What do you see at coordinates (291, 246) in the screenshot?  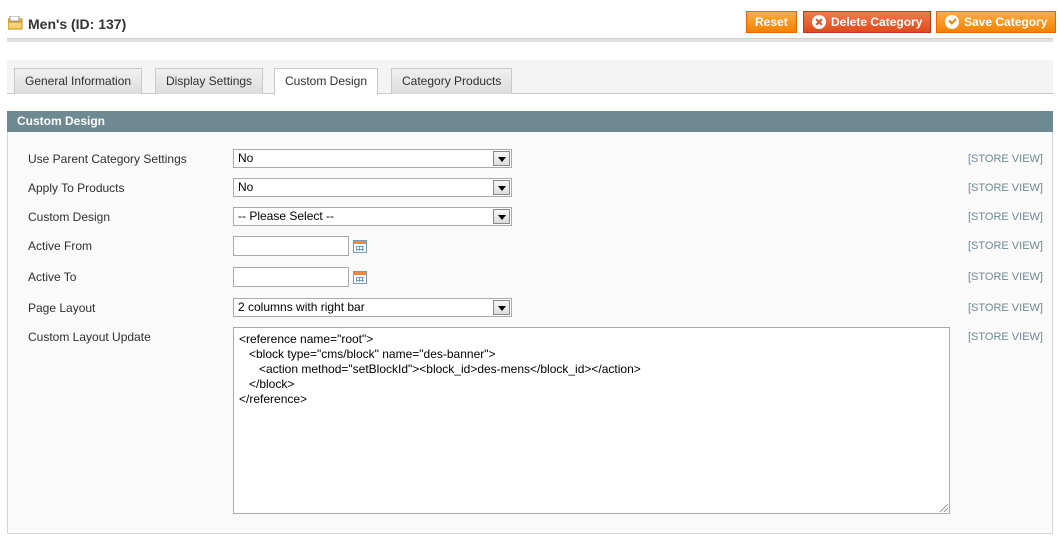 I see `active-from-input` at bounding box center [291, 246].